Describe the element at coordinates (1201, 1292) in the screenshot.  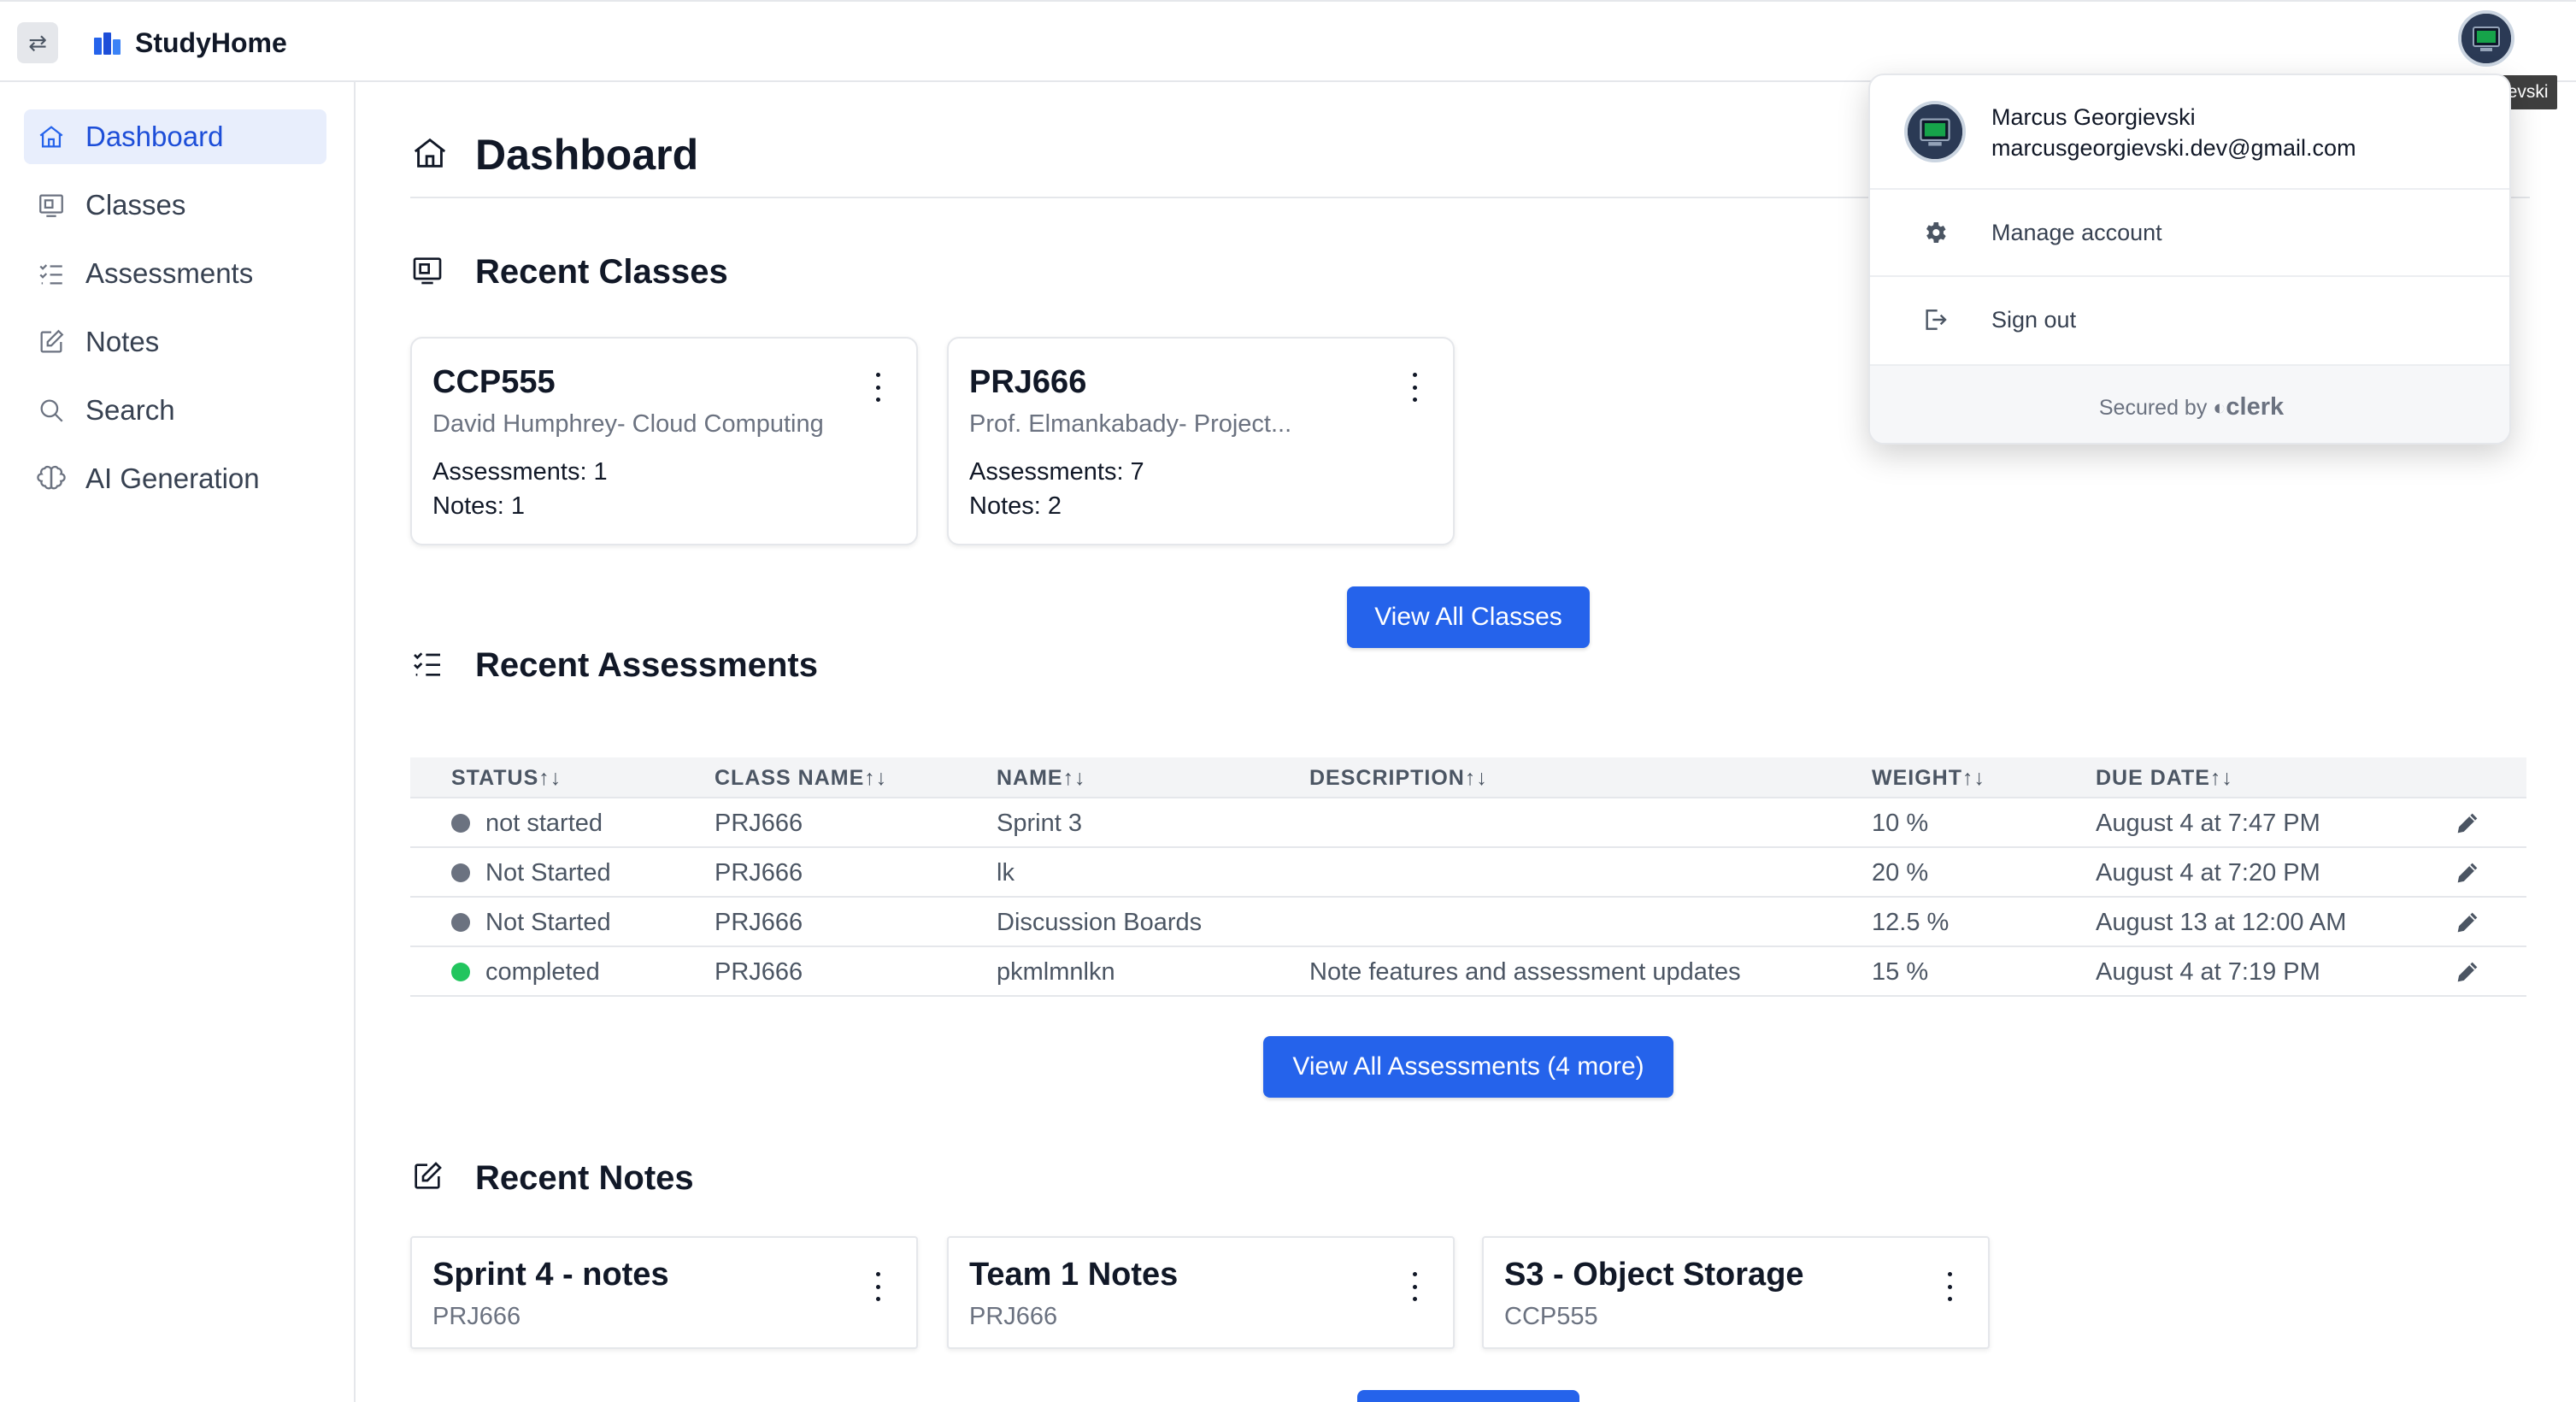
I see `note-card: Team 1 Notes PRJ666` at that location.